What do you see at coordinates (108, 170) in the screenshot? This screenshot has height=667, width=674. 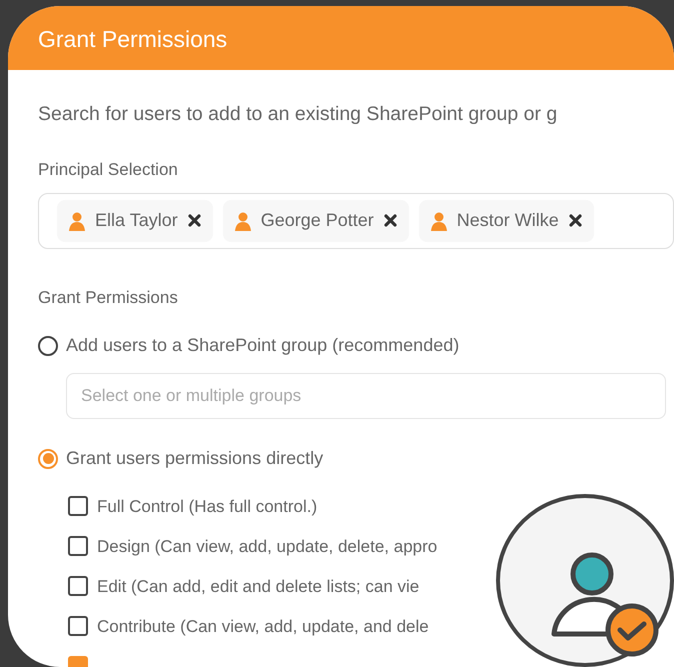 I see `principal-selection-label: Principal Selection` at bounding box center [108, 170].